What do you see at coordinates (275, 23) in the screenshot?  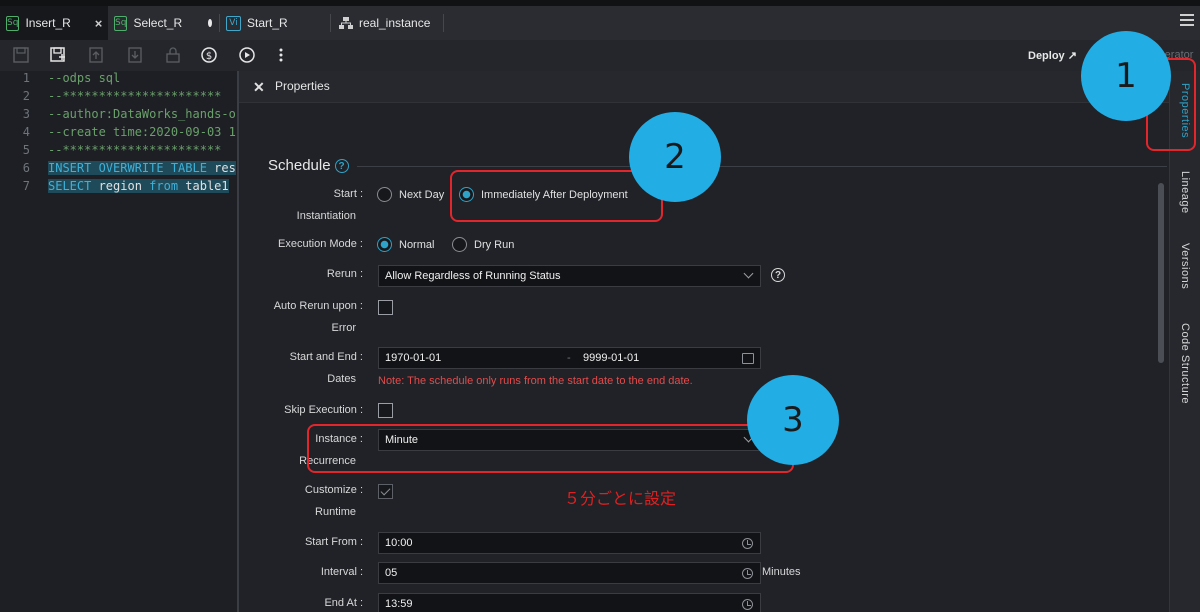 I see `tab-start-r: Vi Start_R` at bounding box center [275, 23].